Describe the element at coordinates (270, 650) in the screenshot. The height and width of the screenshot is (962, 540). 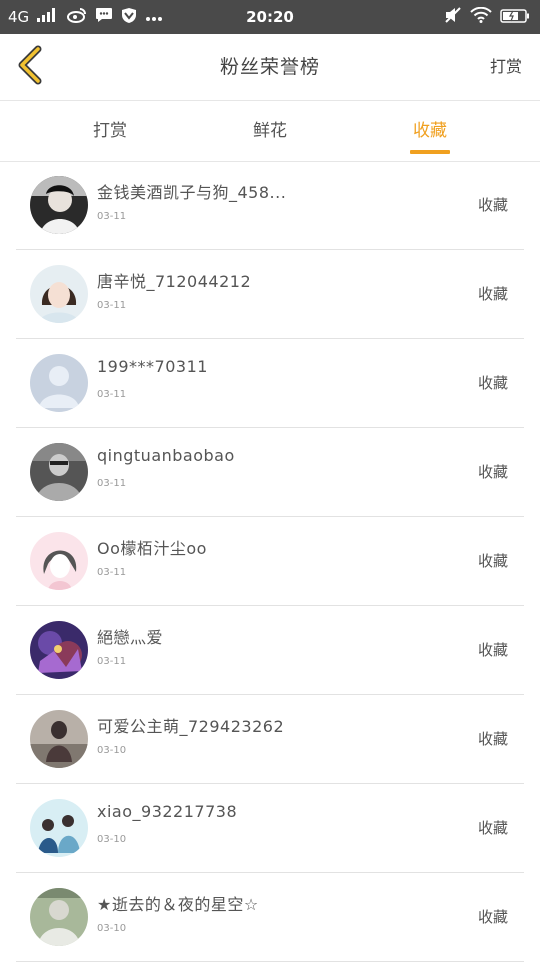
I see `list-item: 絕戀灬爱 03-11 收藏` at that location.